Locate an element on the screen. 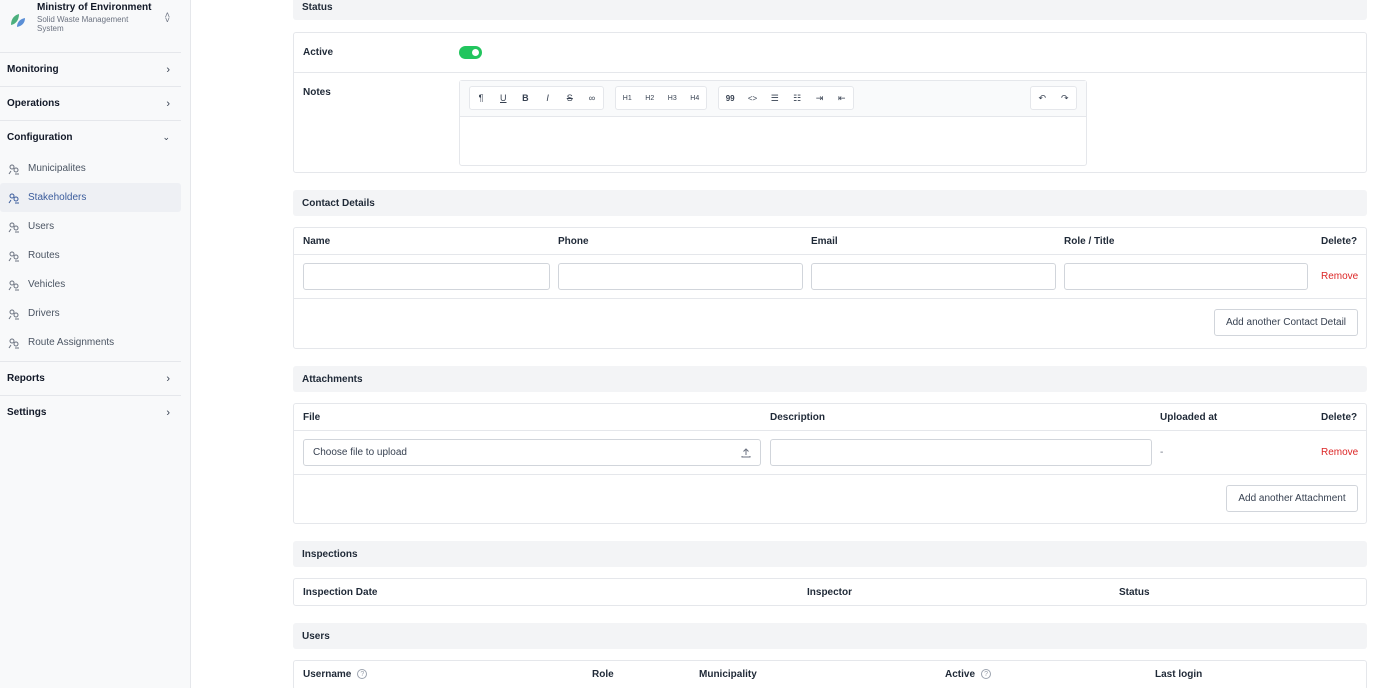 This screenshot has height=688, width=1394. blockquote-icon: 99 is located at coordinates (730, 98).